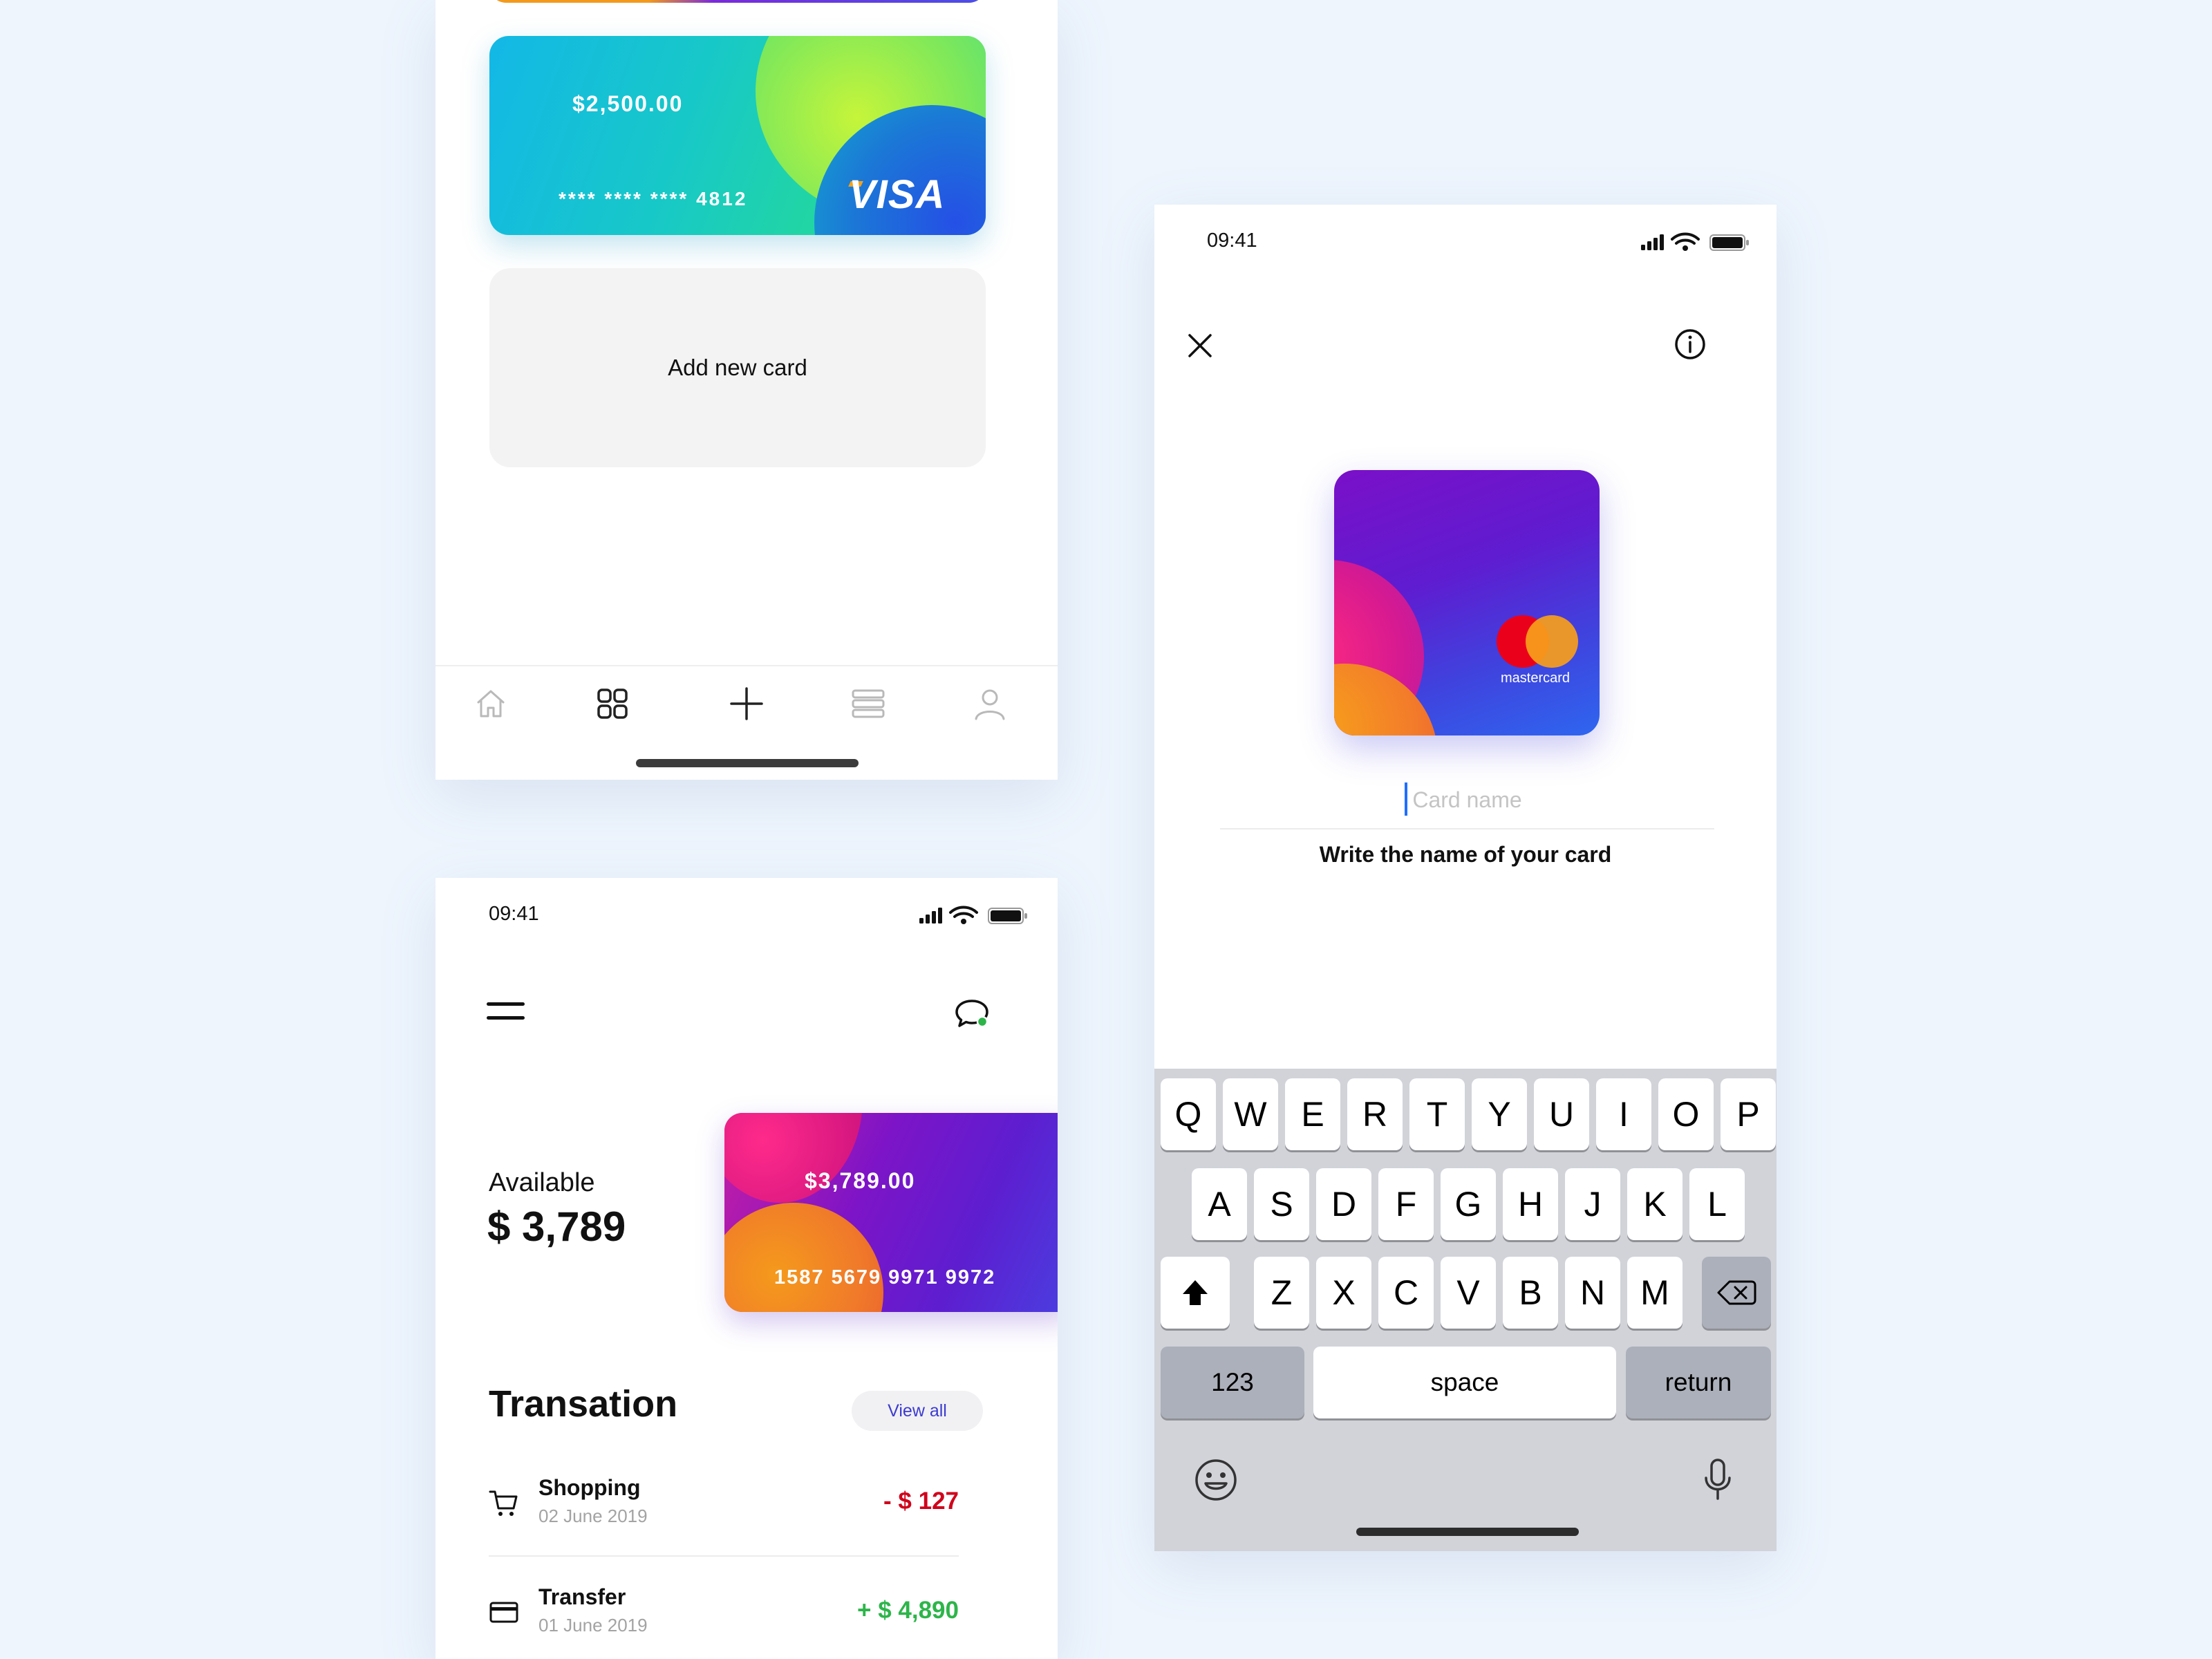 The image size is (2212, 1659). Describe the element at coordinates (1655, 1204) in the screenshot. I see `key-k: K` at that location.